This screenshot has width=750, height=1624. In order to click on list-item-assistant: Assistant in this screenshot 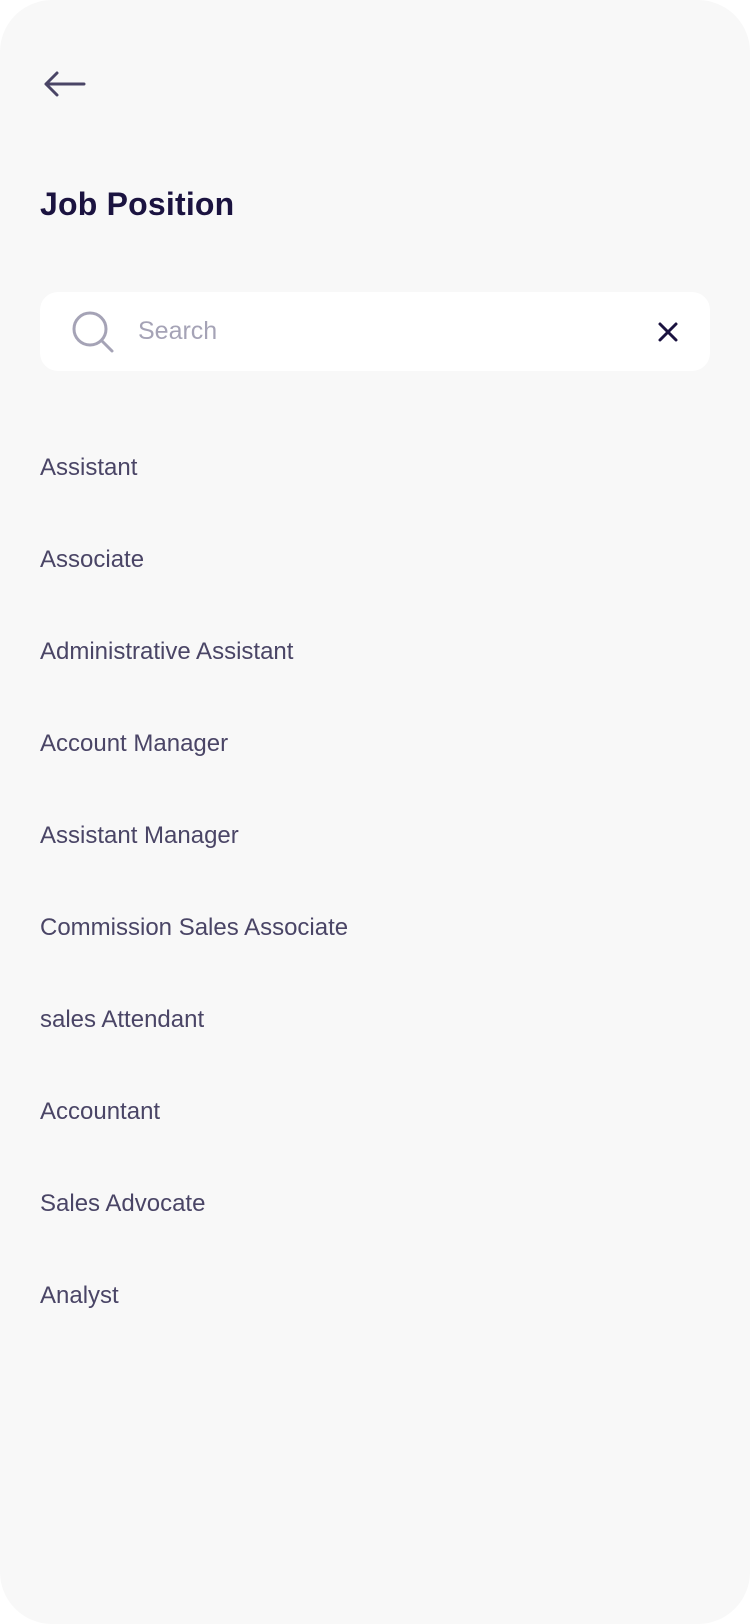, I will do `click(375, 468)`.